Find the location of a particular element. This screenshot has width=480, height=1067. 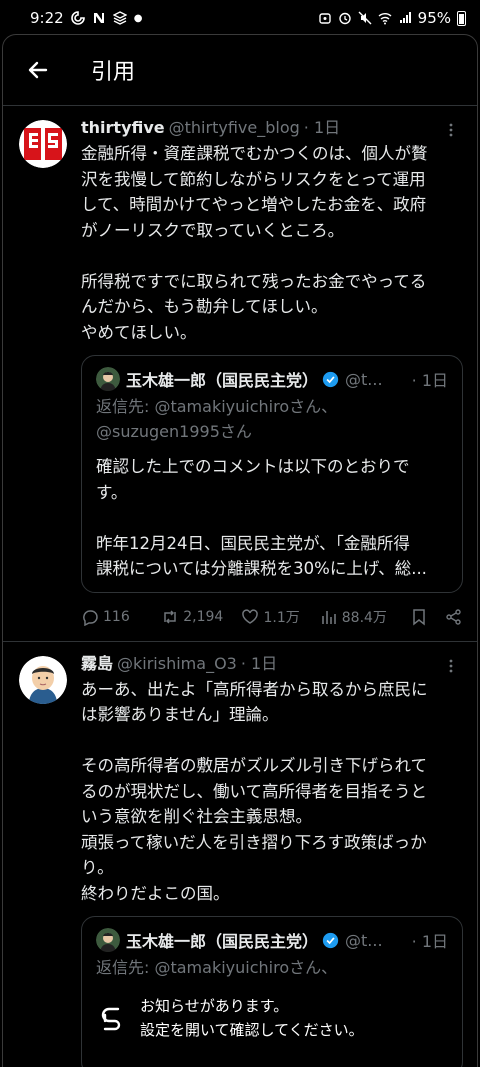

post-actions: 116 2,194 1.1万 88.4万 is located at coordinates (272, 617).